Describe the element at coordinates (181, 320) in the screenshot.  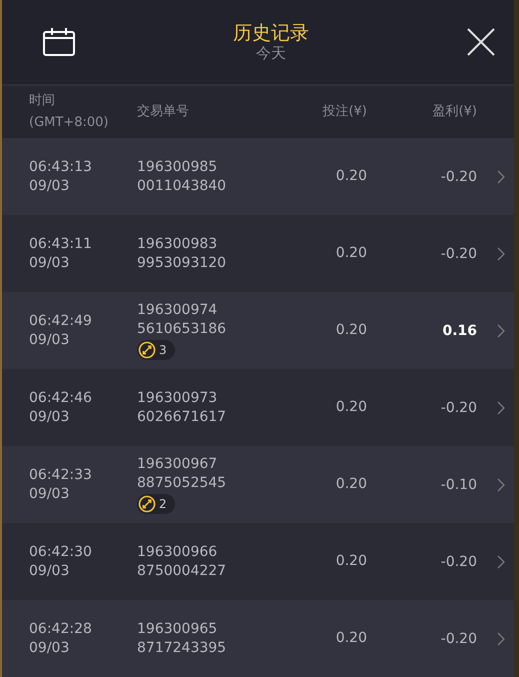
I see `transaction-id: 196300974 5610653186` at that location.